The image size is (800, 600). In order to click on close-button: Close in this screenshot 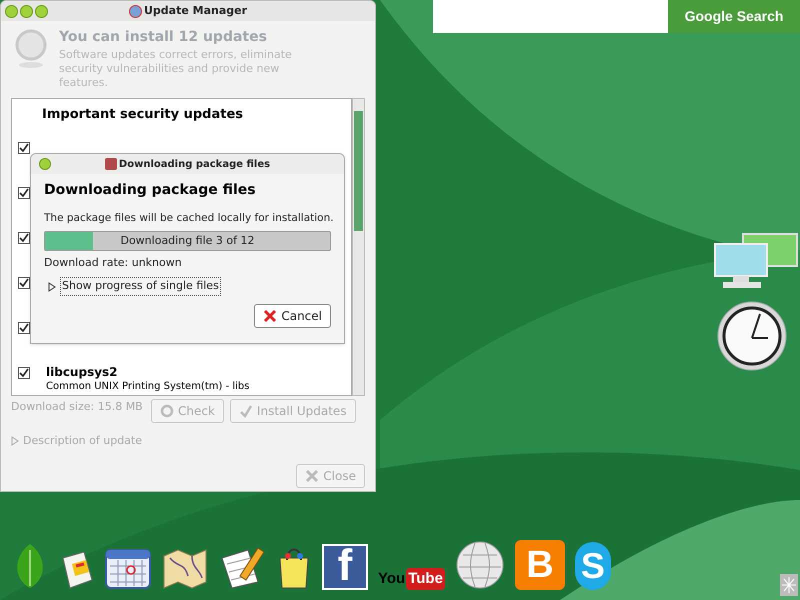, I will do `click(330, 476)`.